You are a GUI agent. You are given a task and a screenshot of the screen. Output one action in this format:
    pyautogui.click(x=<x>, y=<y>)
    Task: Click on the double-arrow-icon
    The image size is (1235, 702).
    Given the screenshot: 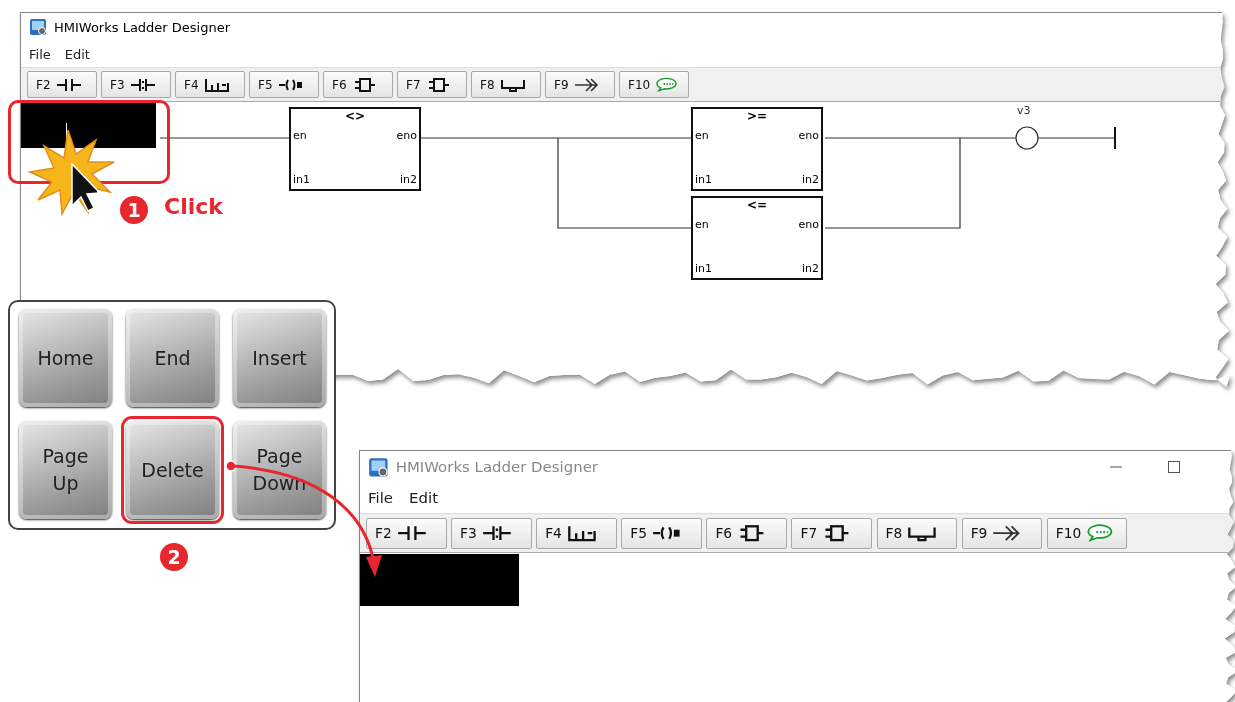 What is the action you would take?
    pyautogui.click(x=586, y=84)
    